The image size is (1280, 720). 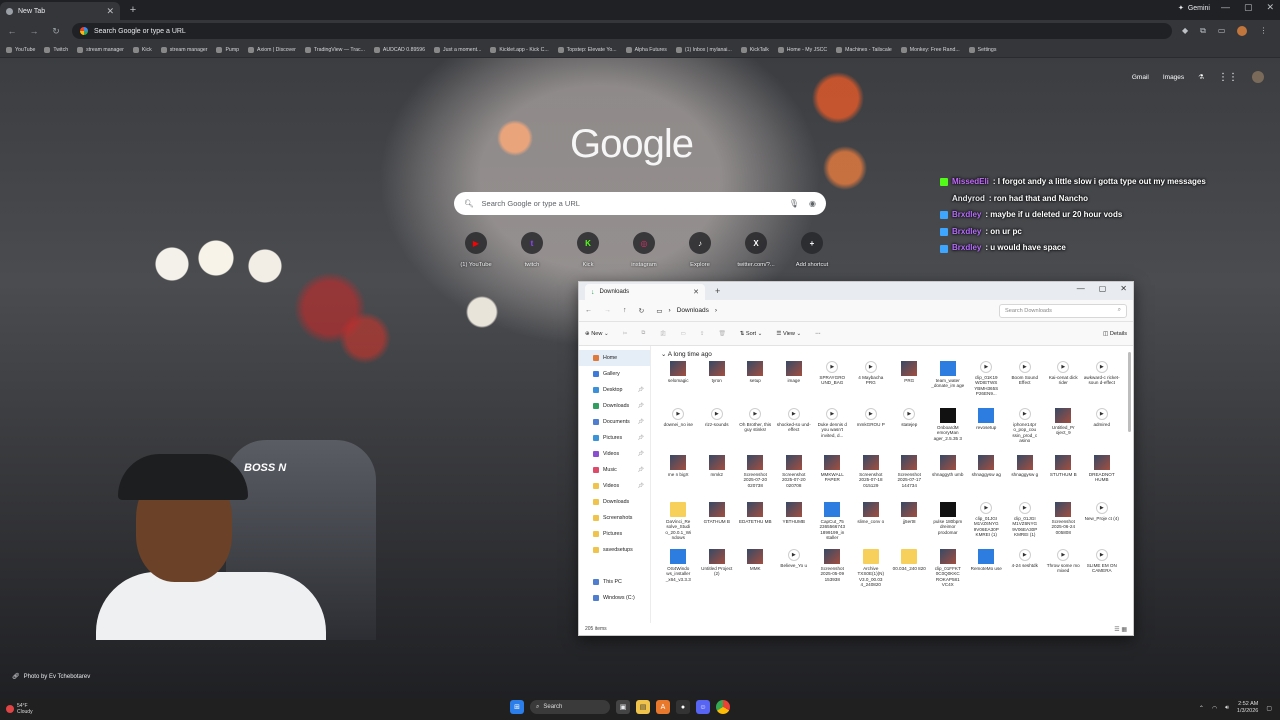 What do you see at coordinates (56, 31) in the screenshot?
I see `reload-icon: ↻` at bounding box center [56, 31].